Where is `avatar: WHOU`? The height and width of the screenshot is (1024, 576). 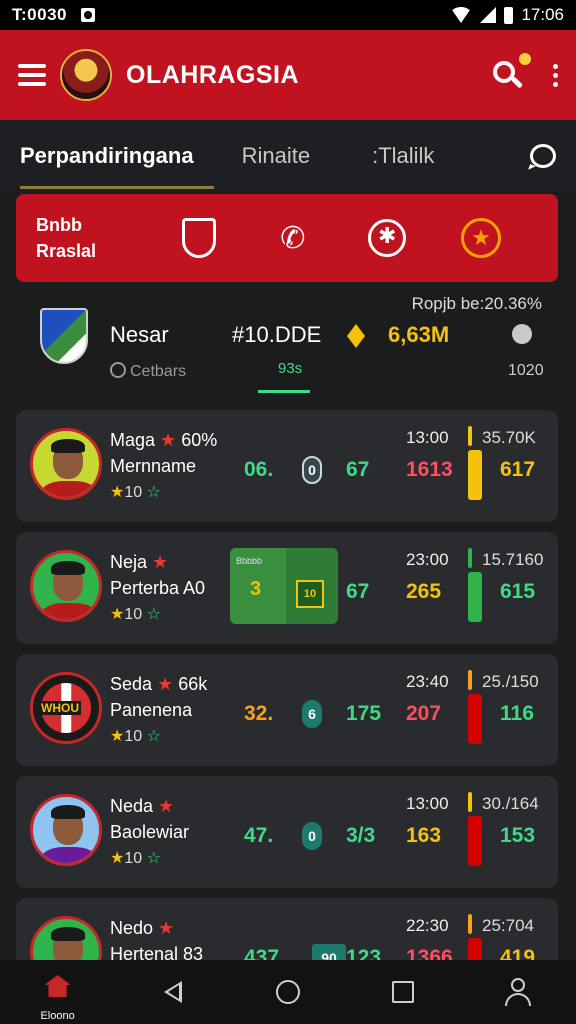
avatar: WHOU is located at coordinates (66, 708).